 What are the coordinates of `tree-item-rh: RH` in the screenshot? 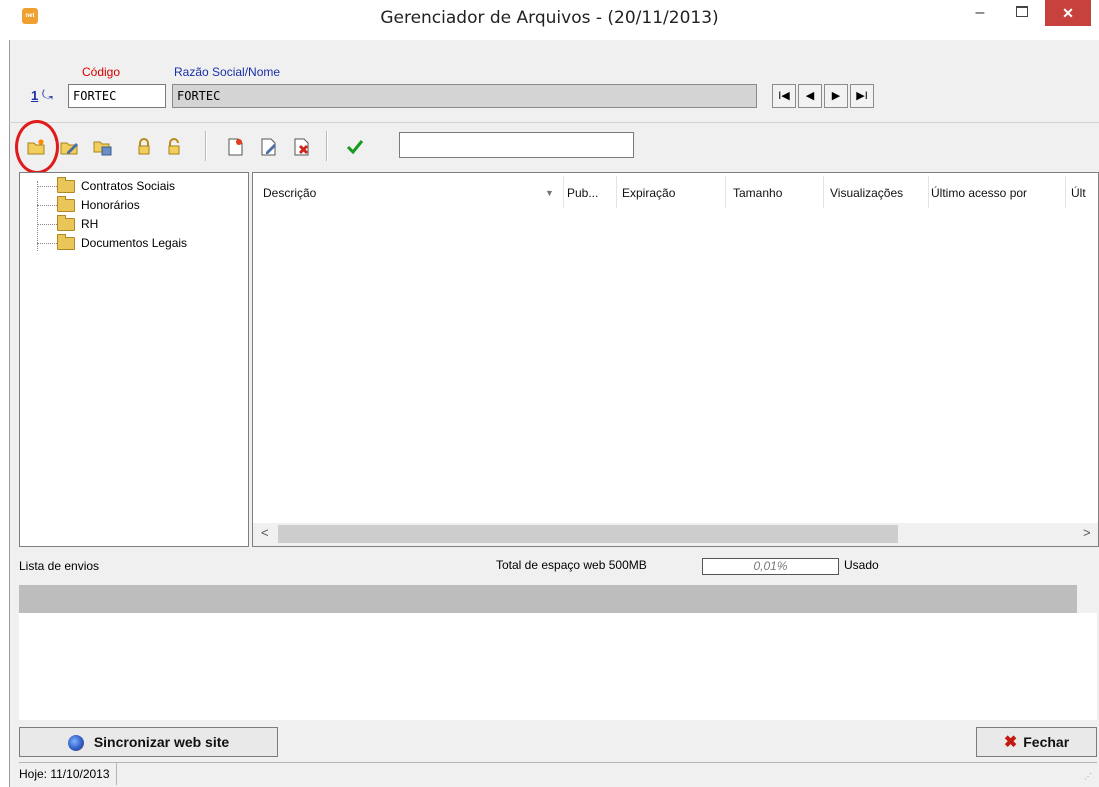 It's located at (59, 224).